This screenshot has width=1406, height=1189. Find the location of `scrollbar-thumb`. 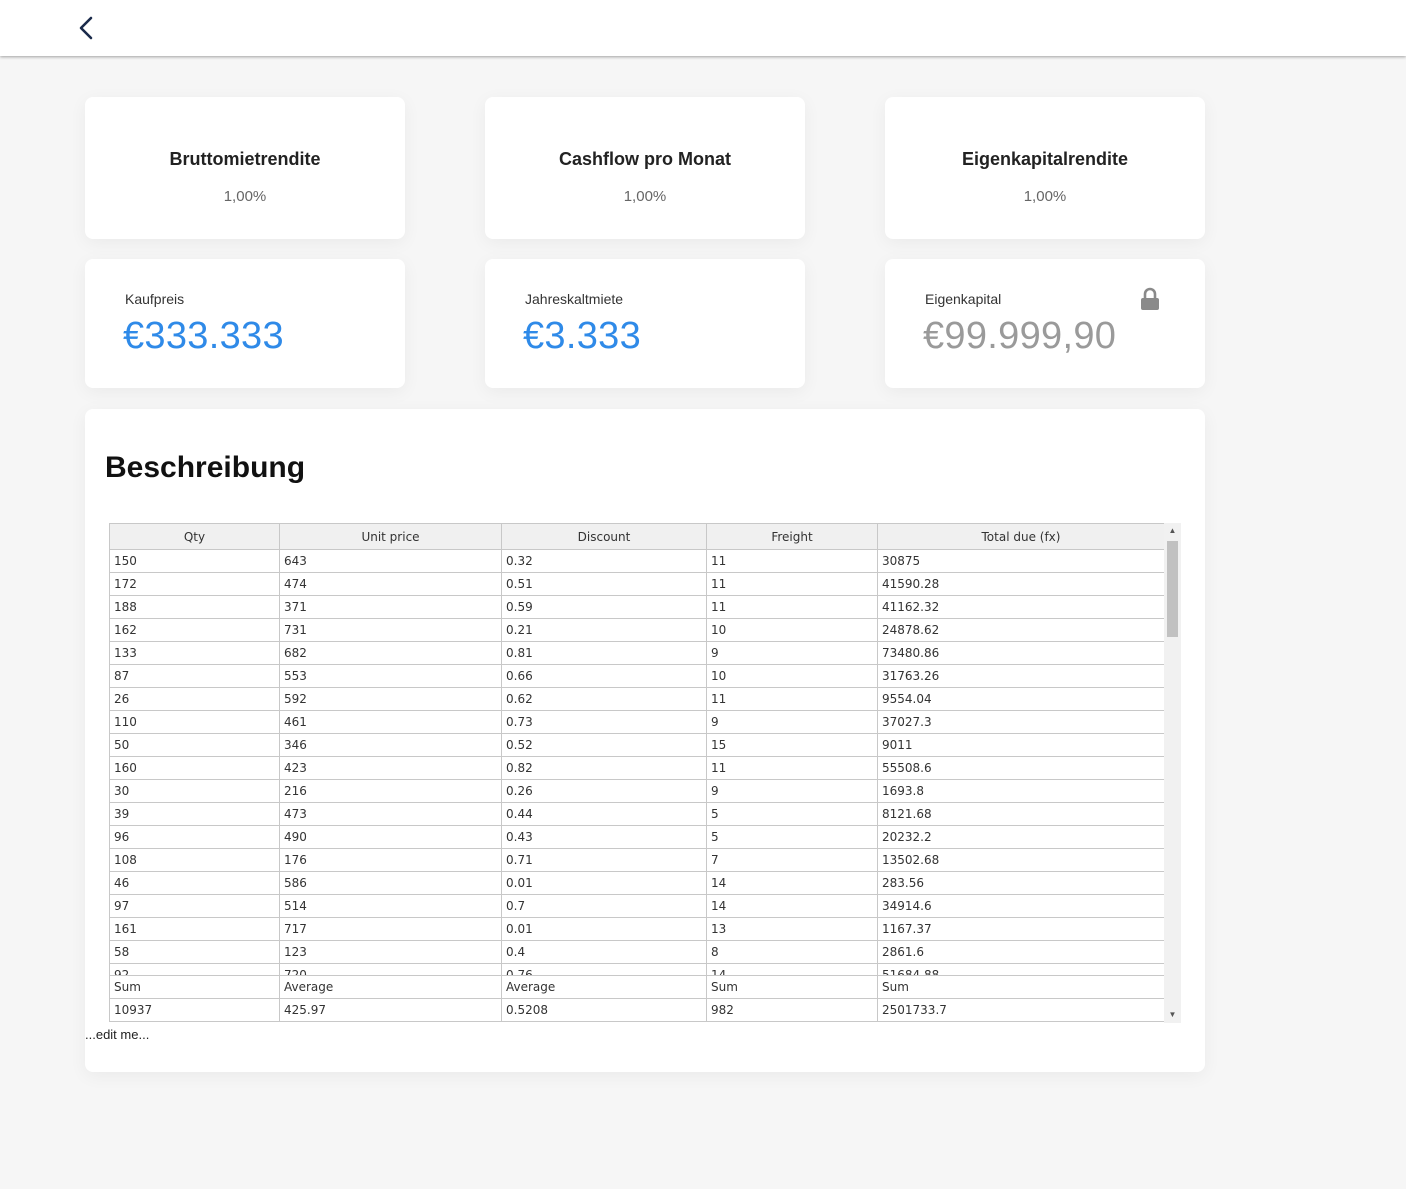

scrollbar-thumb is located at coordinates (1172, 589).